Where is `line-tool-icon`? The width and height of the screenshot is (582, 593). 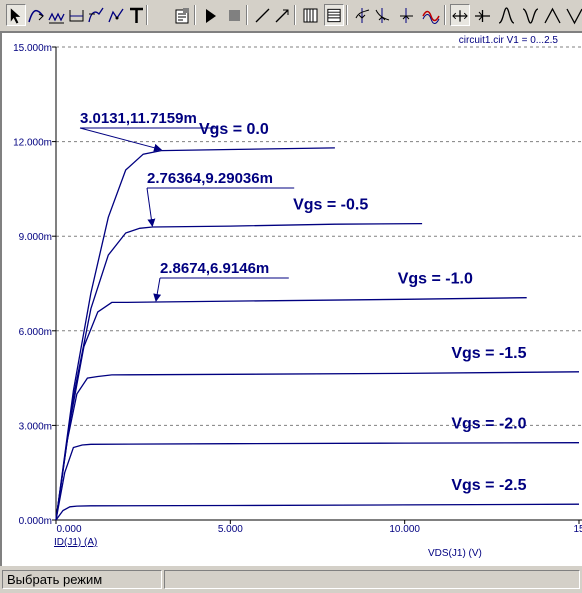
line-tool-icon is located at coordinates (262, 15).